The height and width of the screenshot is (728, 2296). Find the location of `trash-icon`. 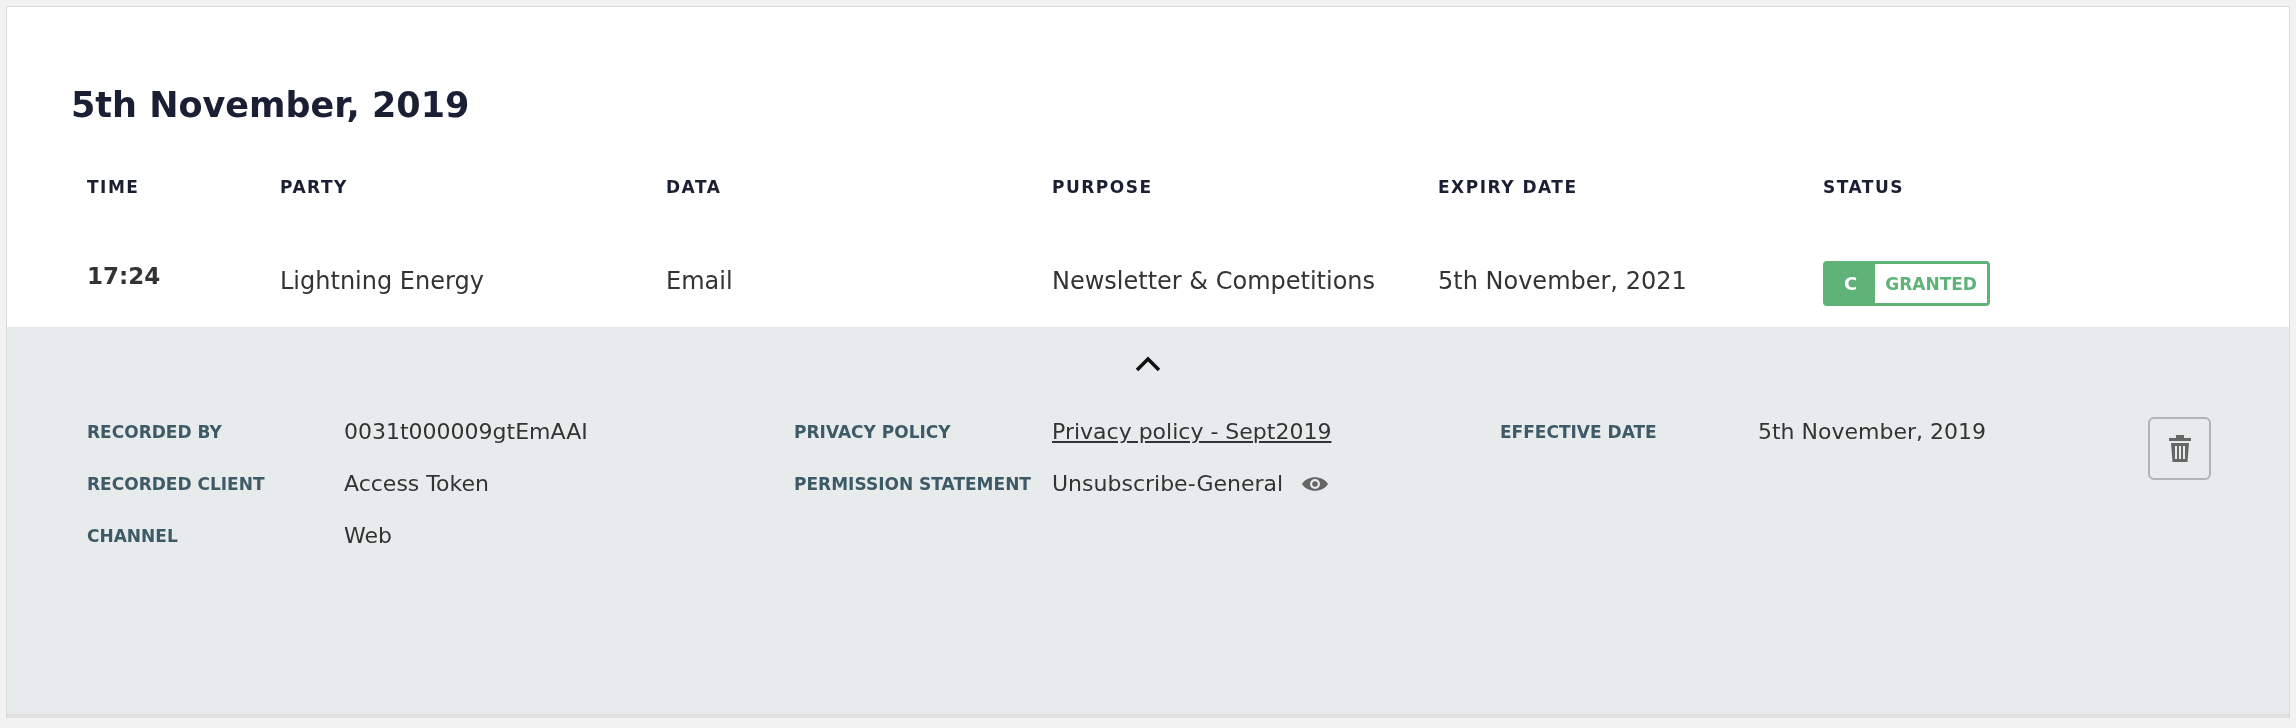

trash-icon is located at coordinates (2179, 448).